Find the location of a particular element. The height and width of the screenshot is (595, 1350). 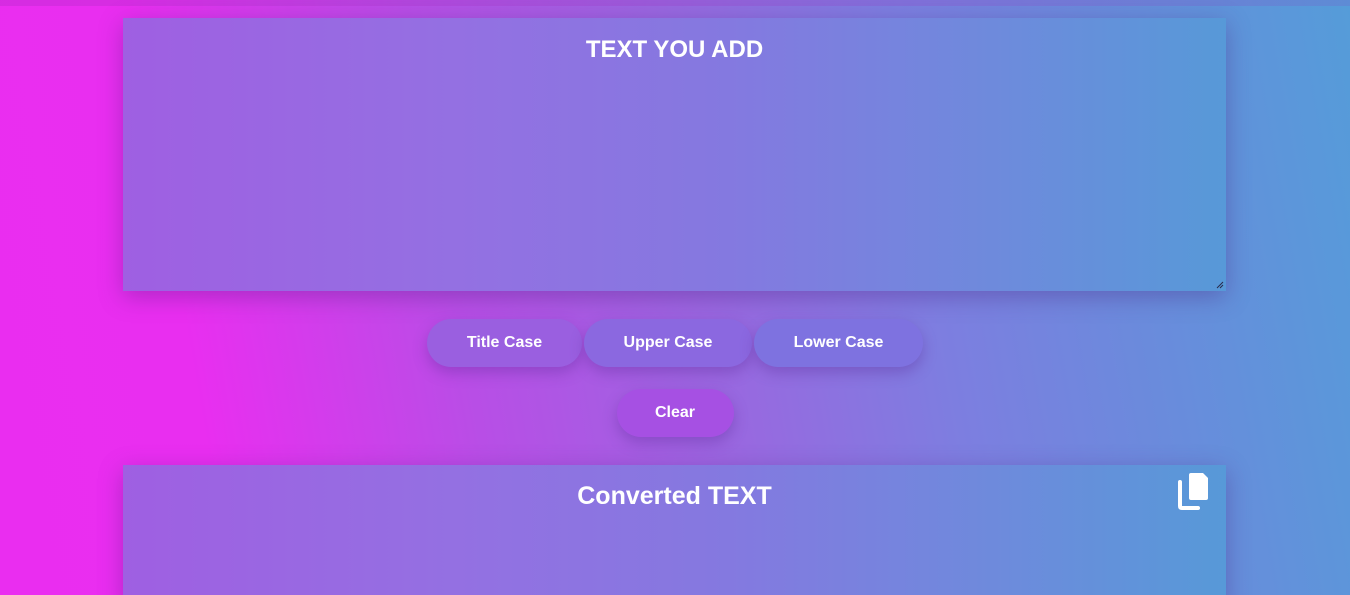

title-case-button: Title Case is located at coordinates (504, 343).